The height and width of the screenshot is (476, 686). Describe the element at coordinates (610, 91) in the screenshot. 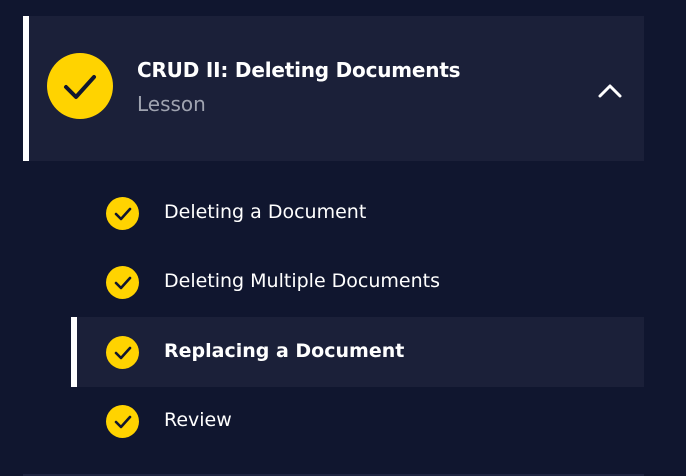

I see `chevron-up-icon` at that location.